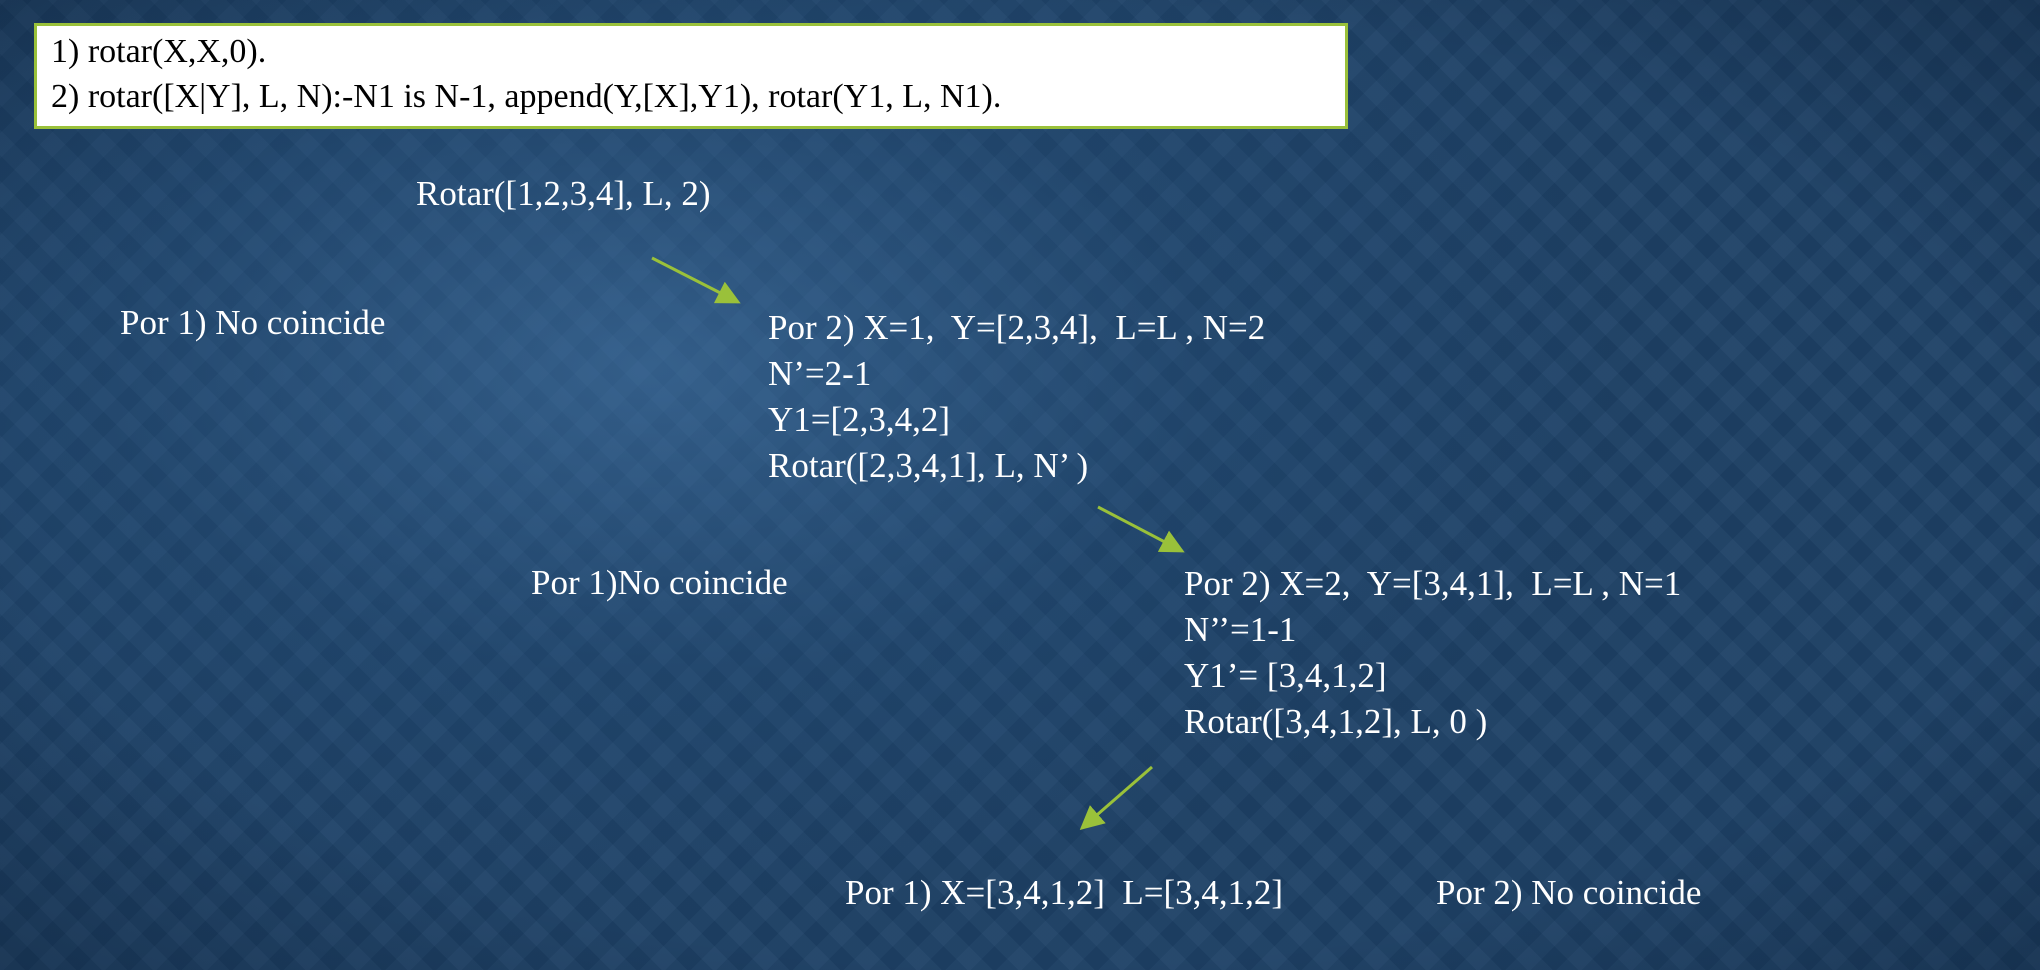 This screenshot has height=970, width=2040. Describe the element at coordinates (1336, 721) in the screenshot. I see `level2-clause2-line: Rotar([3,4,1,2], L, 0 )` at that location.